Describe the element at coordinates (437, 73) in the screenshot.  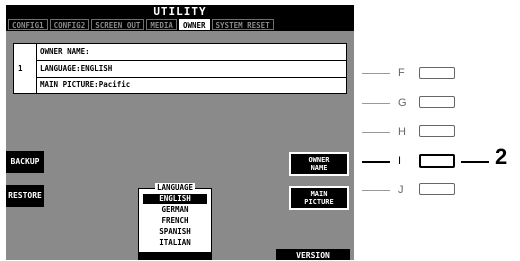
I see `panel-button-f` at that location.